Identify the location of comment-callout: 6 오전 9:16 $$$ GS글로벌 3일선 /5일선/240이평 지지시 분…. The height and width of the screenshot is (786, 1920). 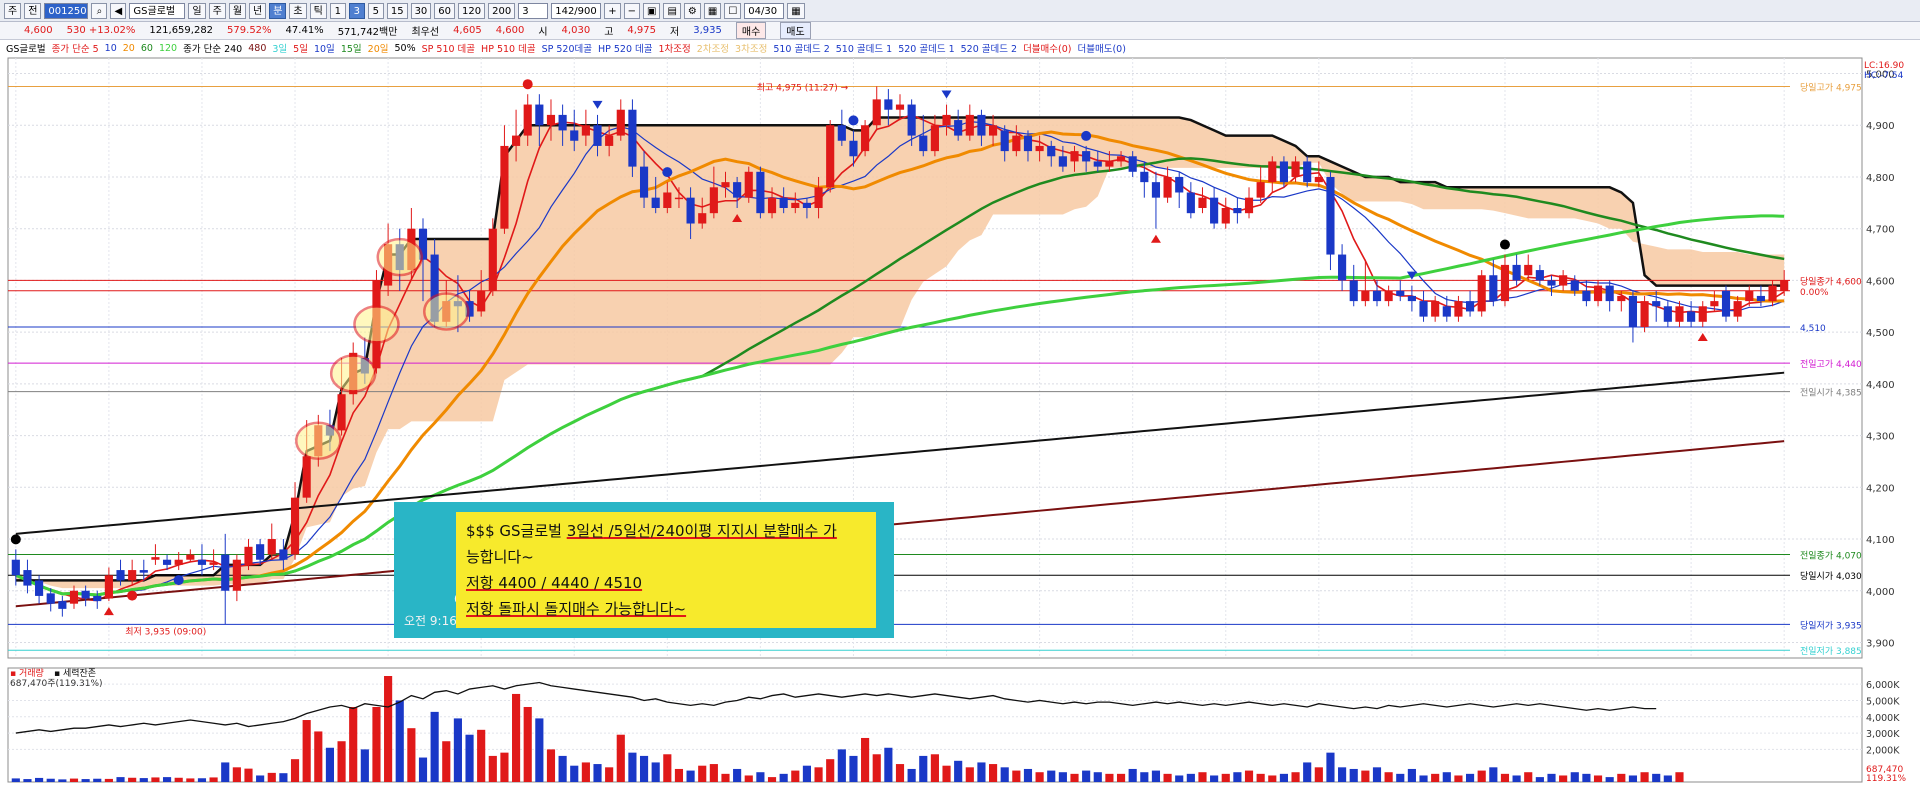
(644, 570).